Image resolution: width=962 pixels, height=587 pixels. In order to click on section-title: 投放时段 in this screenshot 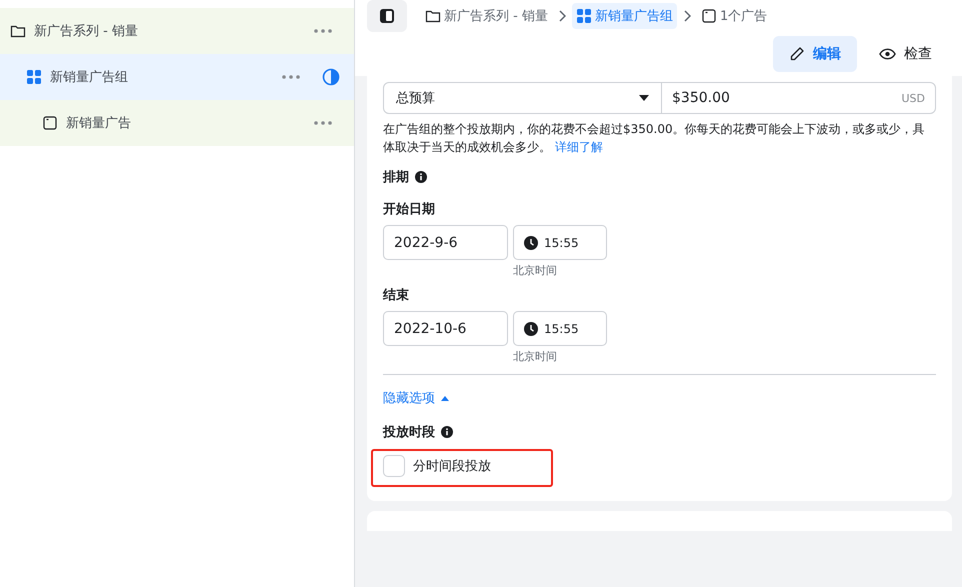, I will do `click(409, 432)`.